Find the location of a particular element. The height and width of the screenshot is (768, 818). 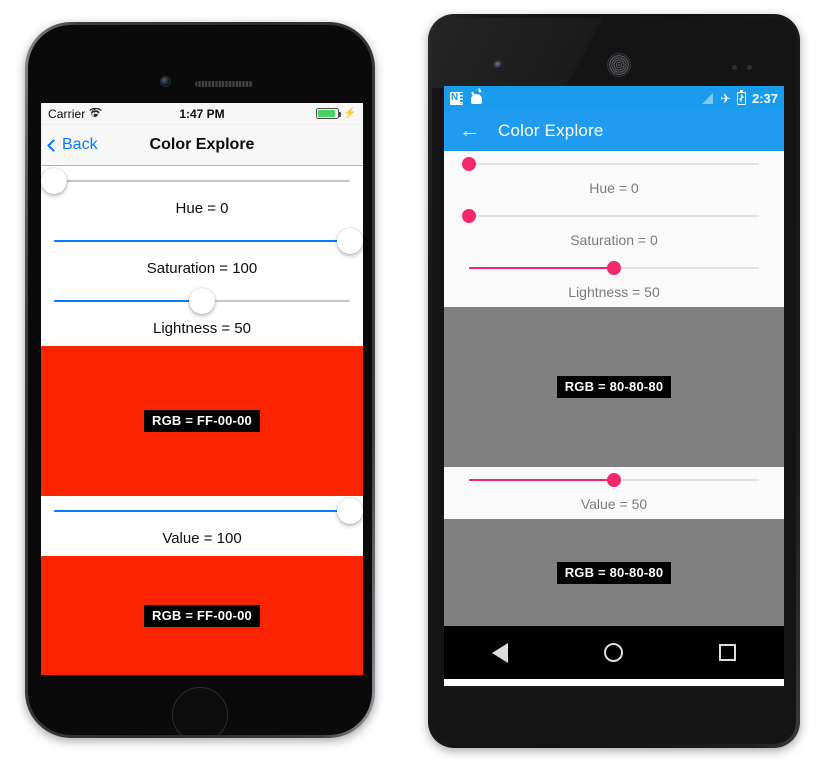

nav-recents-square-icon is located at coordinates (727, 652).